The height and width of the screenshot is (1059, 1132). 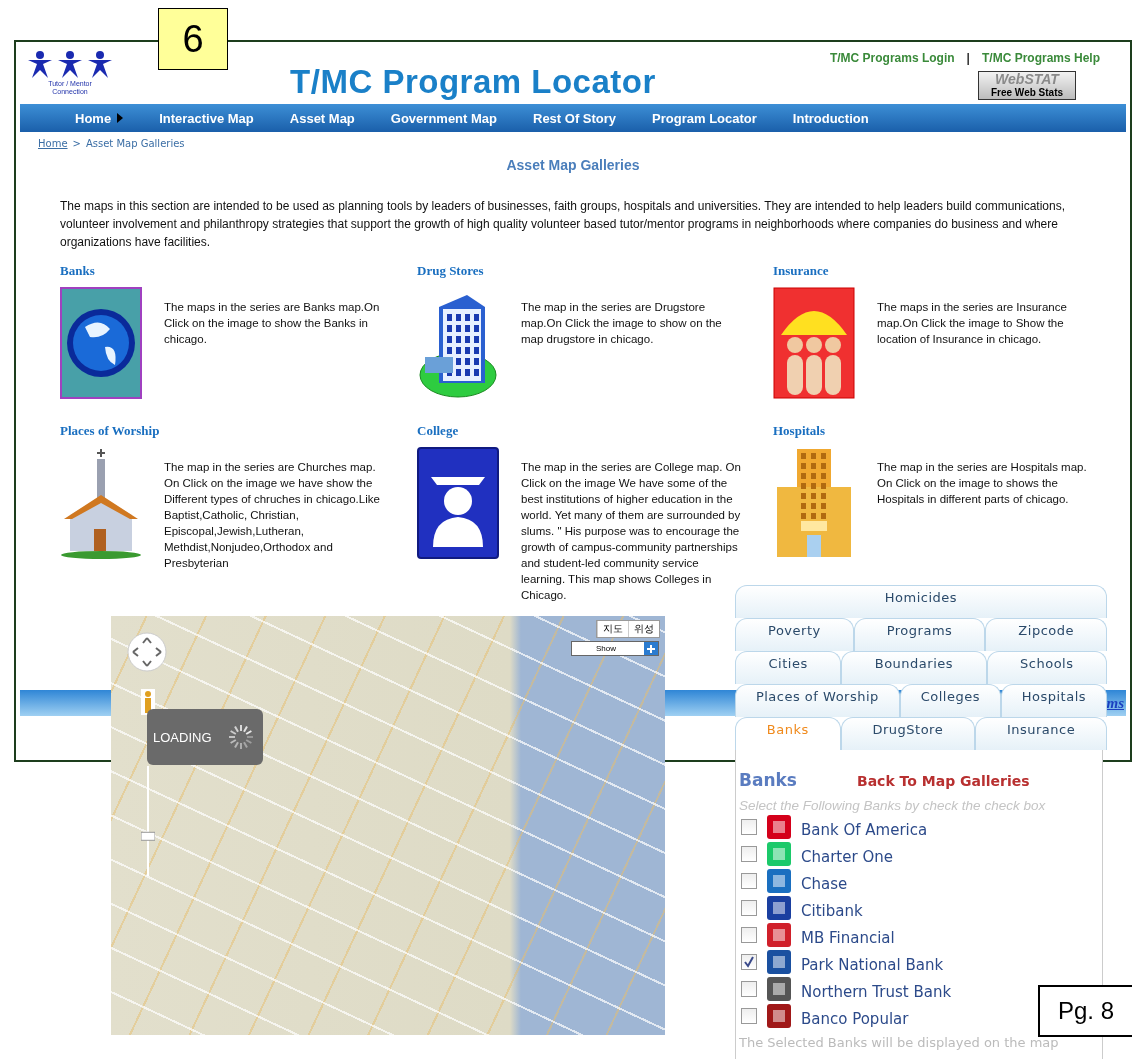 I want to click on page-label: Pg. 8, so click(x=1085, y=1011).